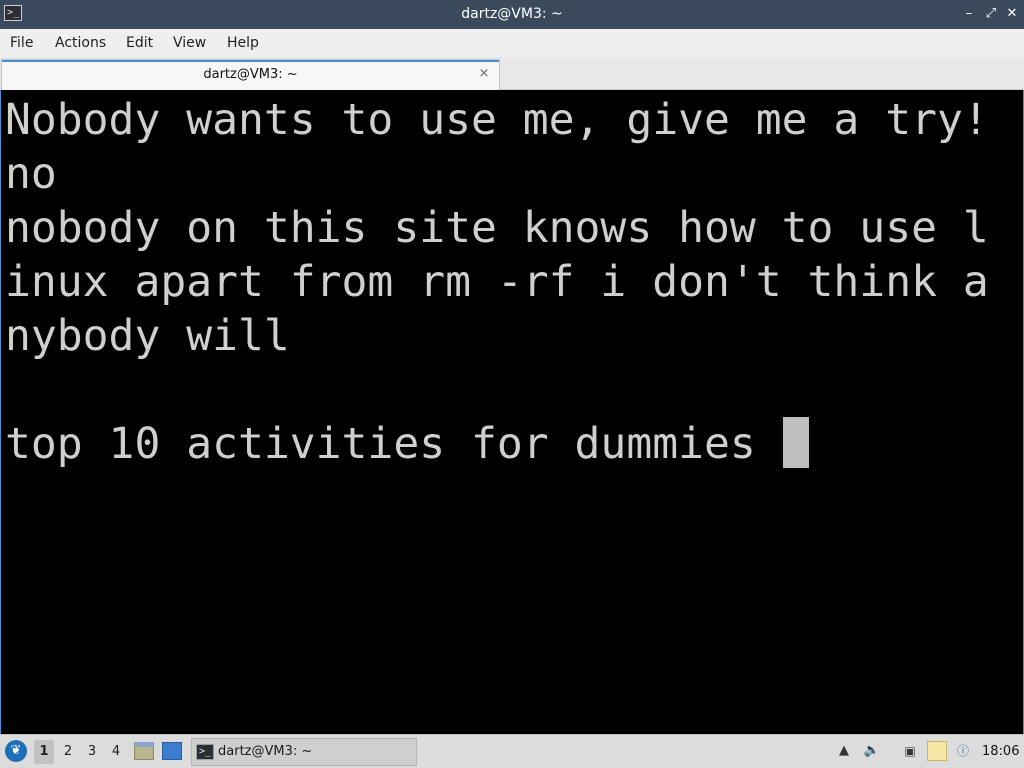 The image size is (1024, 768). What do you see at coordinates (910, 751) in the screenshot?
I see `network-icon: ▣` at bounding box center [910, 751].